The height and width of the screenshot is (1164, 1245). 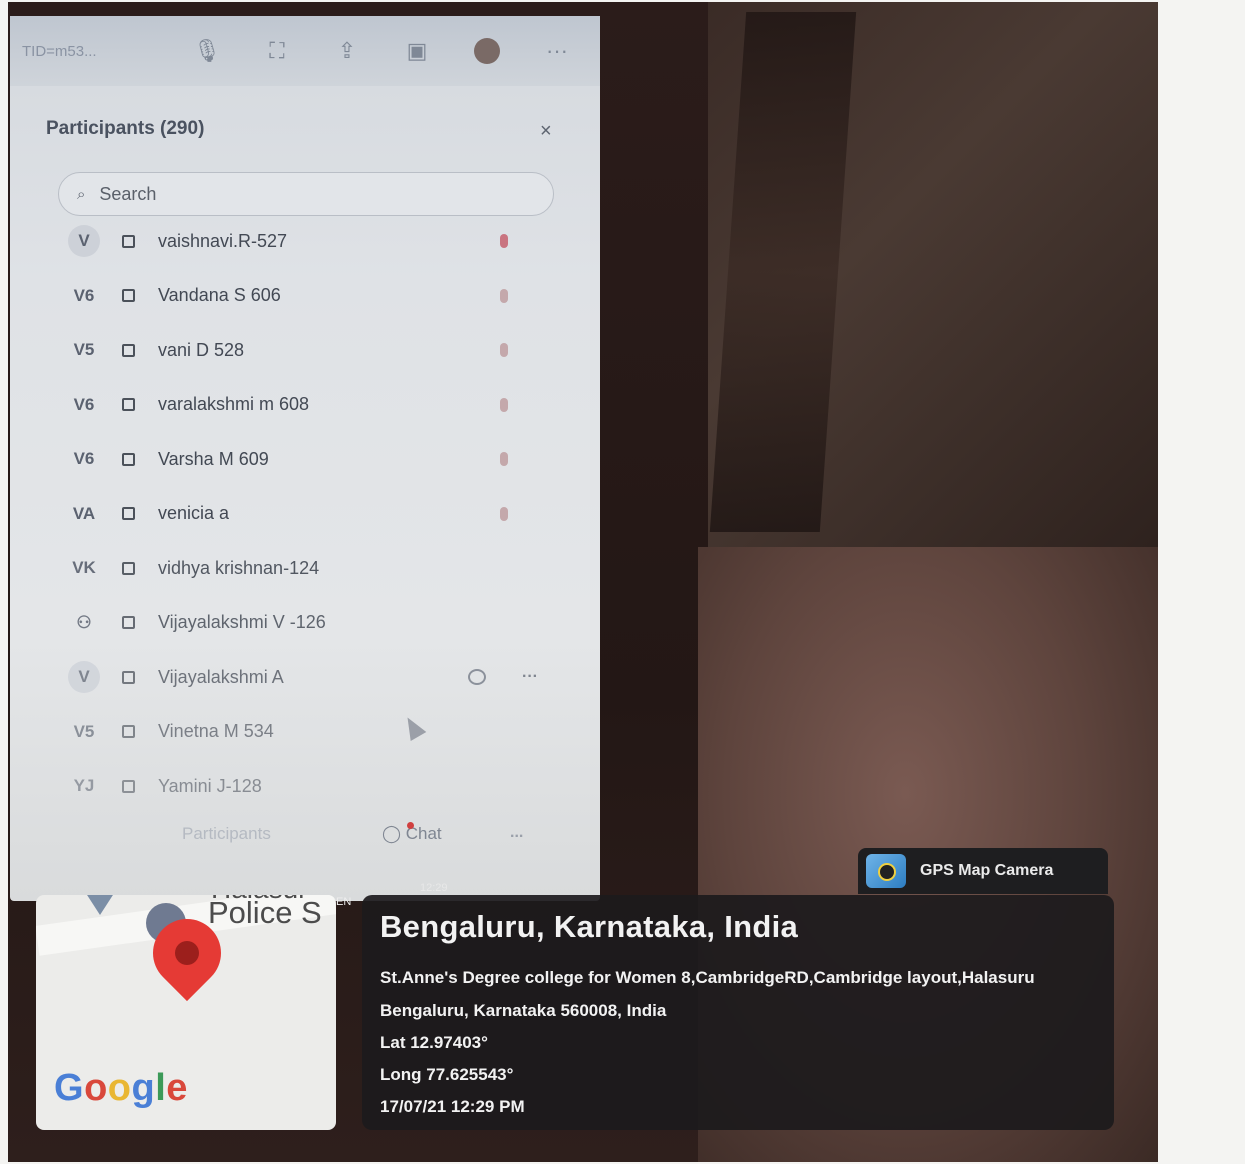 What do you see at coordinates (239, 567) in the screenshot?
I see `participant-name: vidhya krishnan-124` at bounding box center [239, 567].